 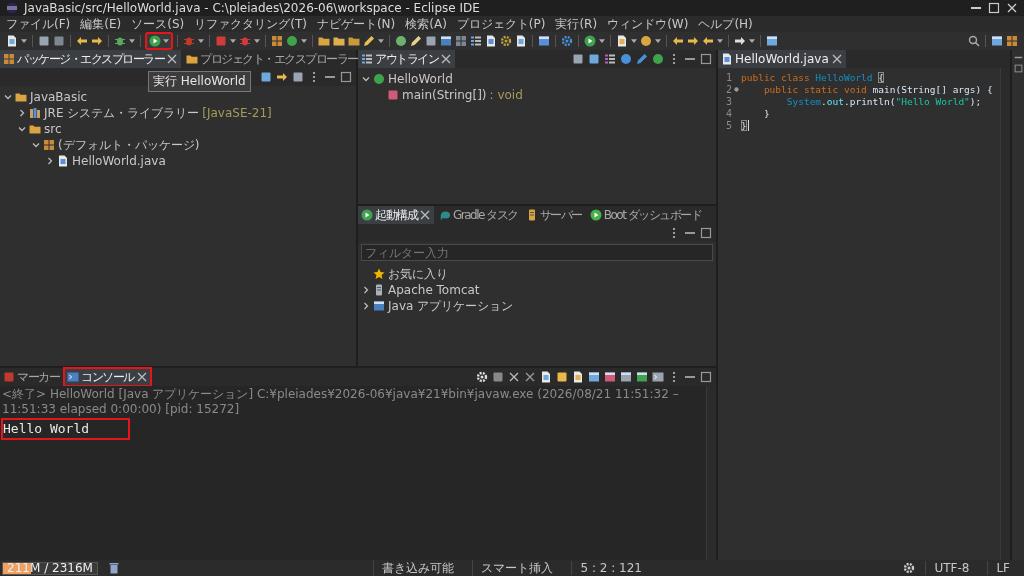 What do you see at coordinates (451, 306) in the screenshot?
I see `tree-item: Java アプリケーション` at bounding box center [451, 306].